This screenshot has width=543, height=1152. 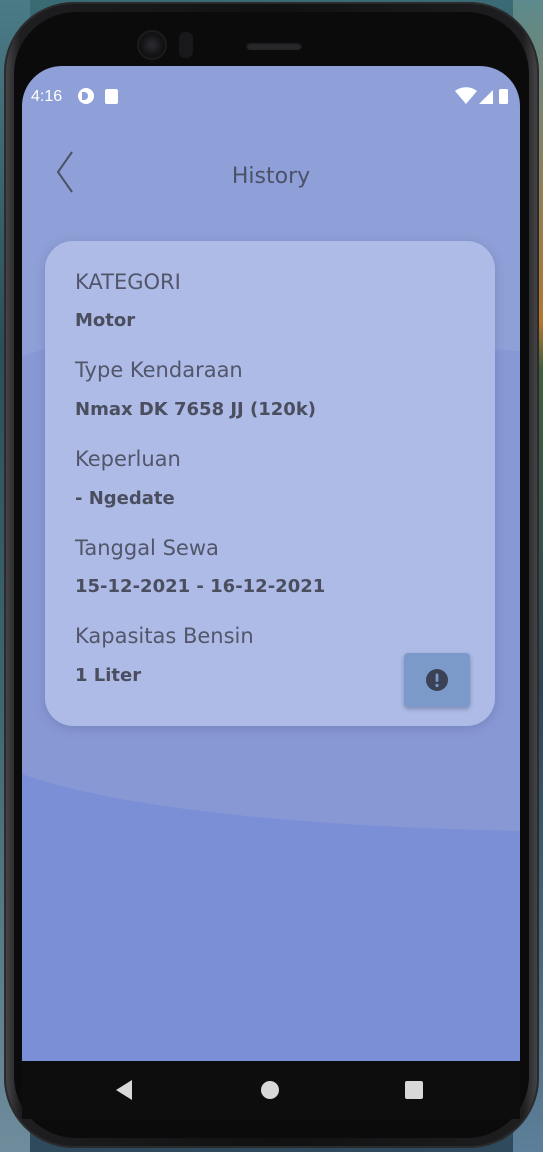 I want to click on field-label-kategori: KATEGORI, so click(x=128, y=282).